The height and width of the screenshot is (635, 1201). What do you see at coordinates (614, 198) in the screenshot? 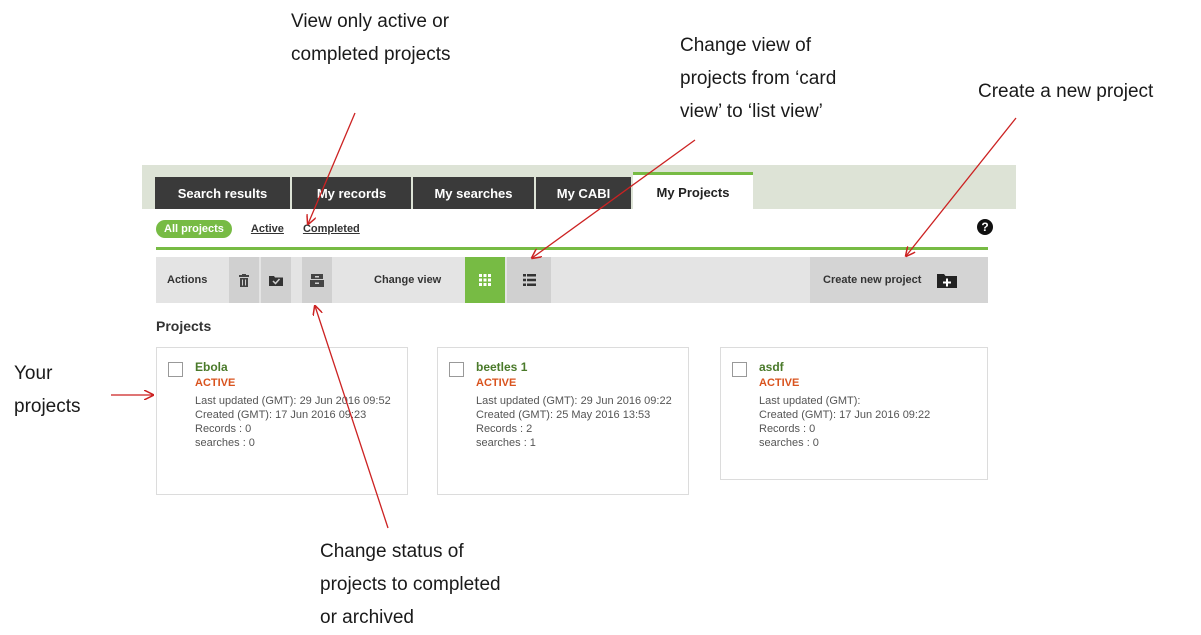
I see `arrow-view` at bounding box center [614, 198].